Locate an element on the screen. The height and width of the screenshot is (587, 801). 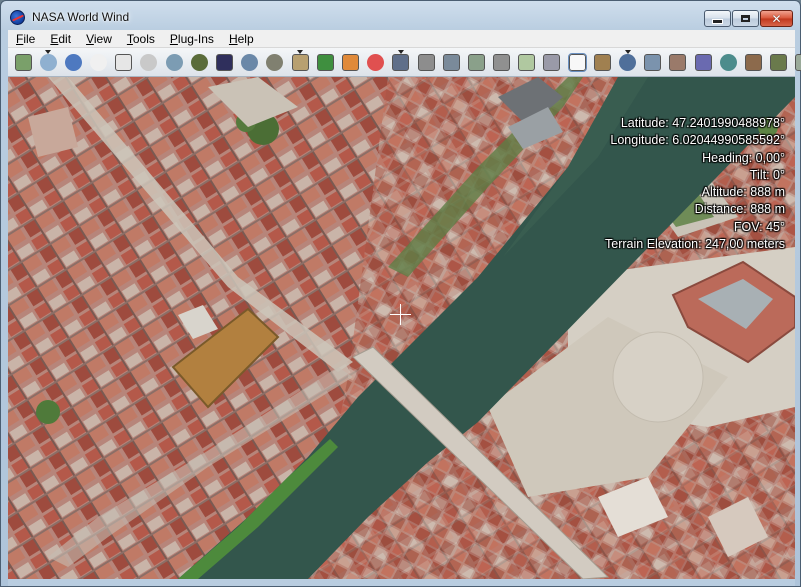
window-title: NASA World Wind is located at coordinates (81, 17).